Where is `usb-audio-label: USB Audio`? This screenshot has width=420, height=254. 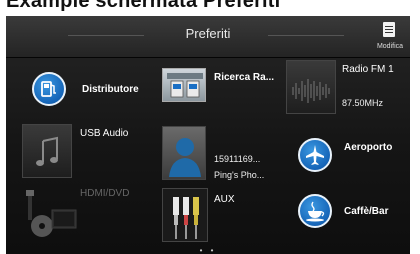
usb-audio-label: USB Audio is located at coordinates (104, 133).